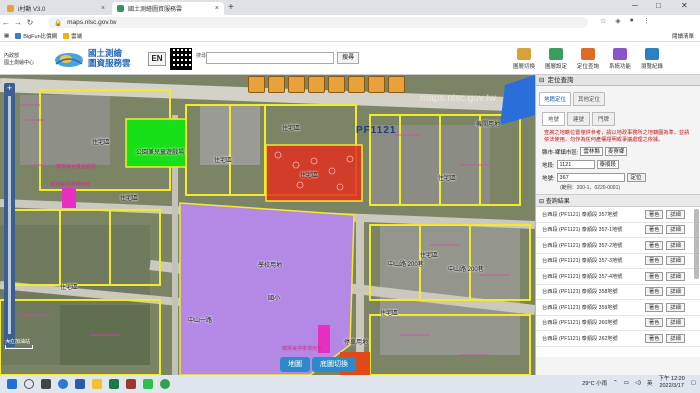 This screenshot has width=700, height=393. I want to click on layer-switch-button: 圖層切換, so click(524, 59).